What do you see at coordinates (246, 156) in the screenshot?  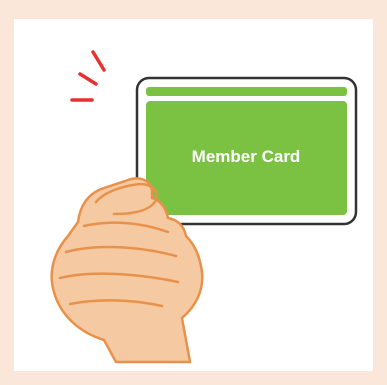 I see `card-label: Member Card` at bounding box center [246, 156].